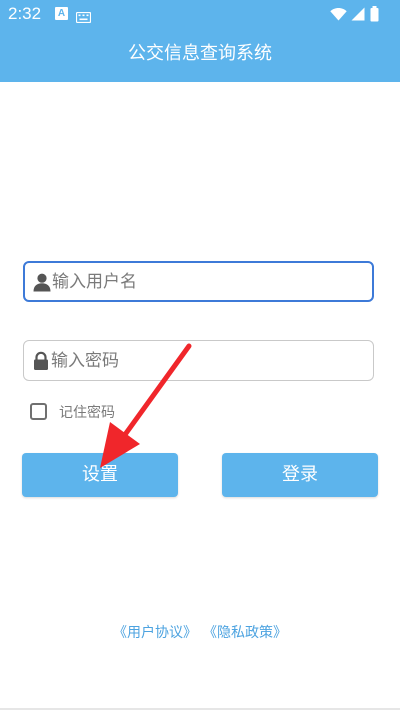  Describe the element at coordinates (25, 13) in the screenshot. I see `status-time: 2:32` at that location.